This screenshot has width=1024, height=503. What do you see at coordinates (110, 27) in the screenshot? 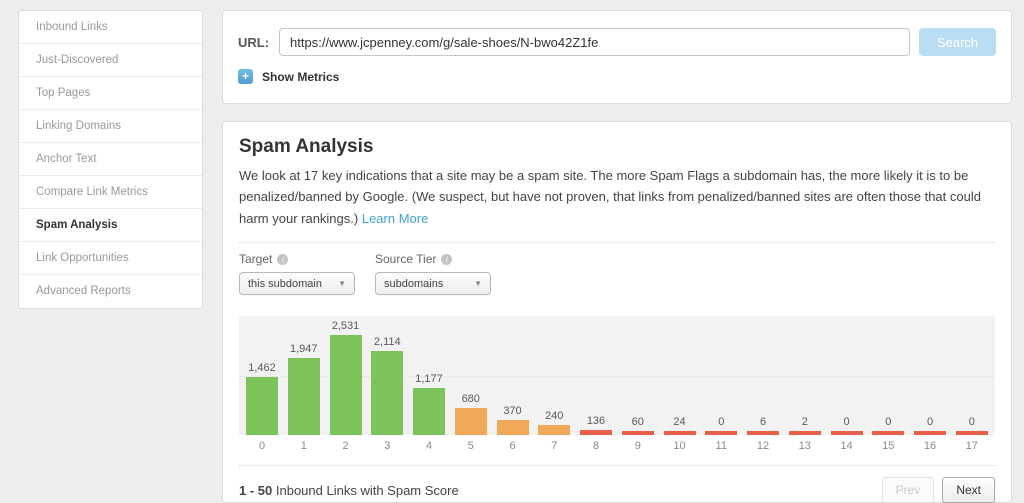
I see `sidebar-item-inbound-links: Inbound Links` at bounding box center [110, 27].